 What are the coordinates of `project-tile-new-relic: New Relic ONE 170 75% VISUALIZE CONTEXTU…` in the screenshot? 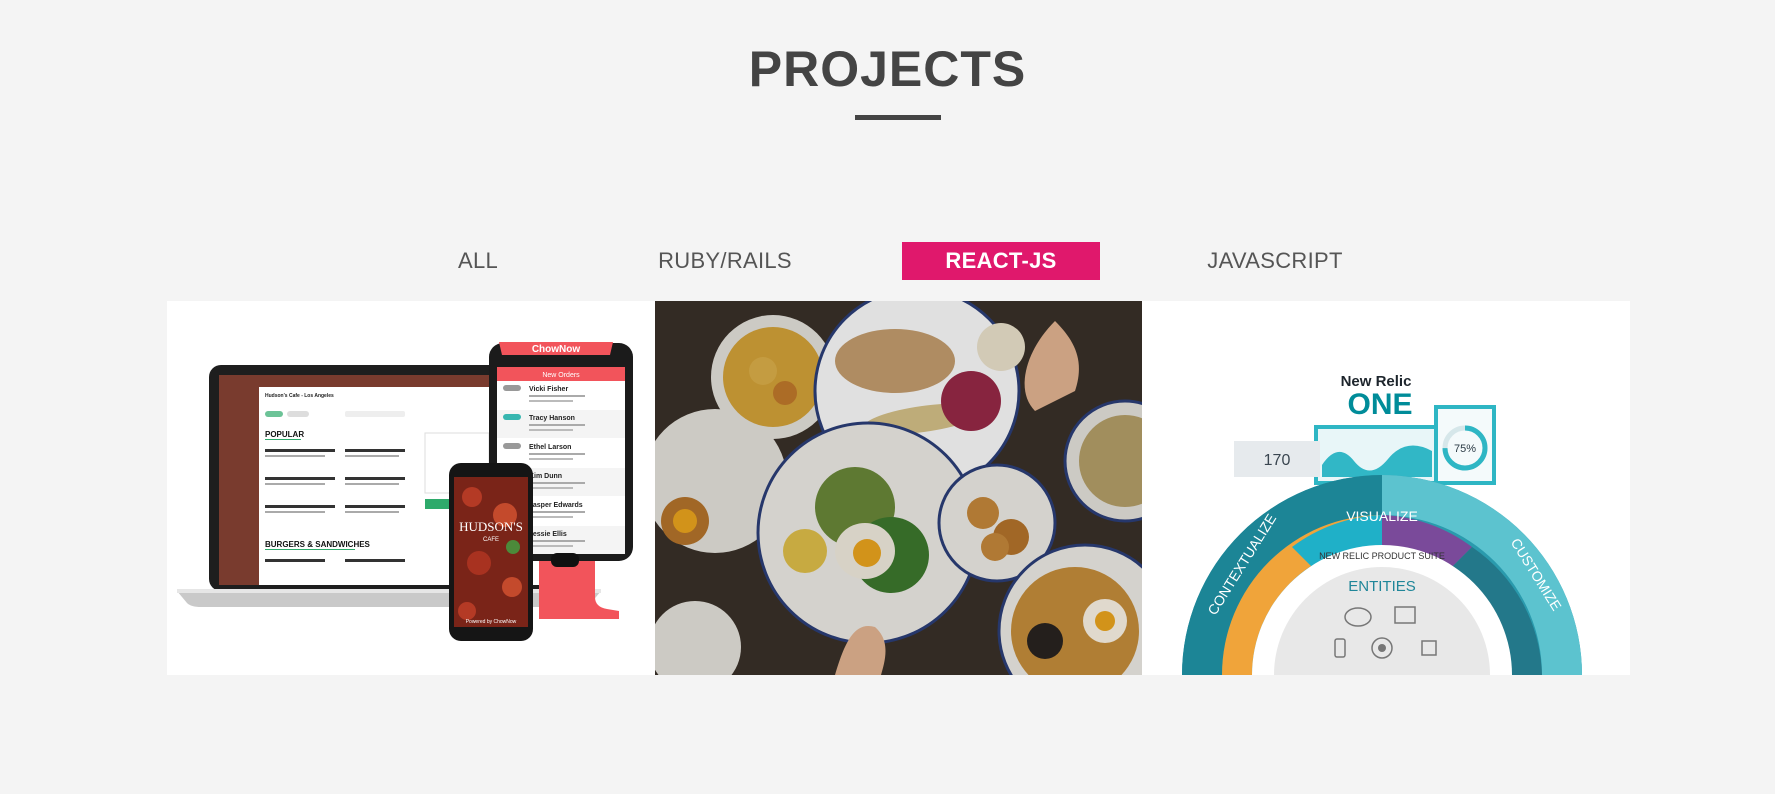 It's located at (1386, 488).